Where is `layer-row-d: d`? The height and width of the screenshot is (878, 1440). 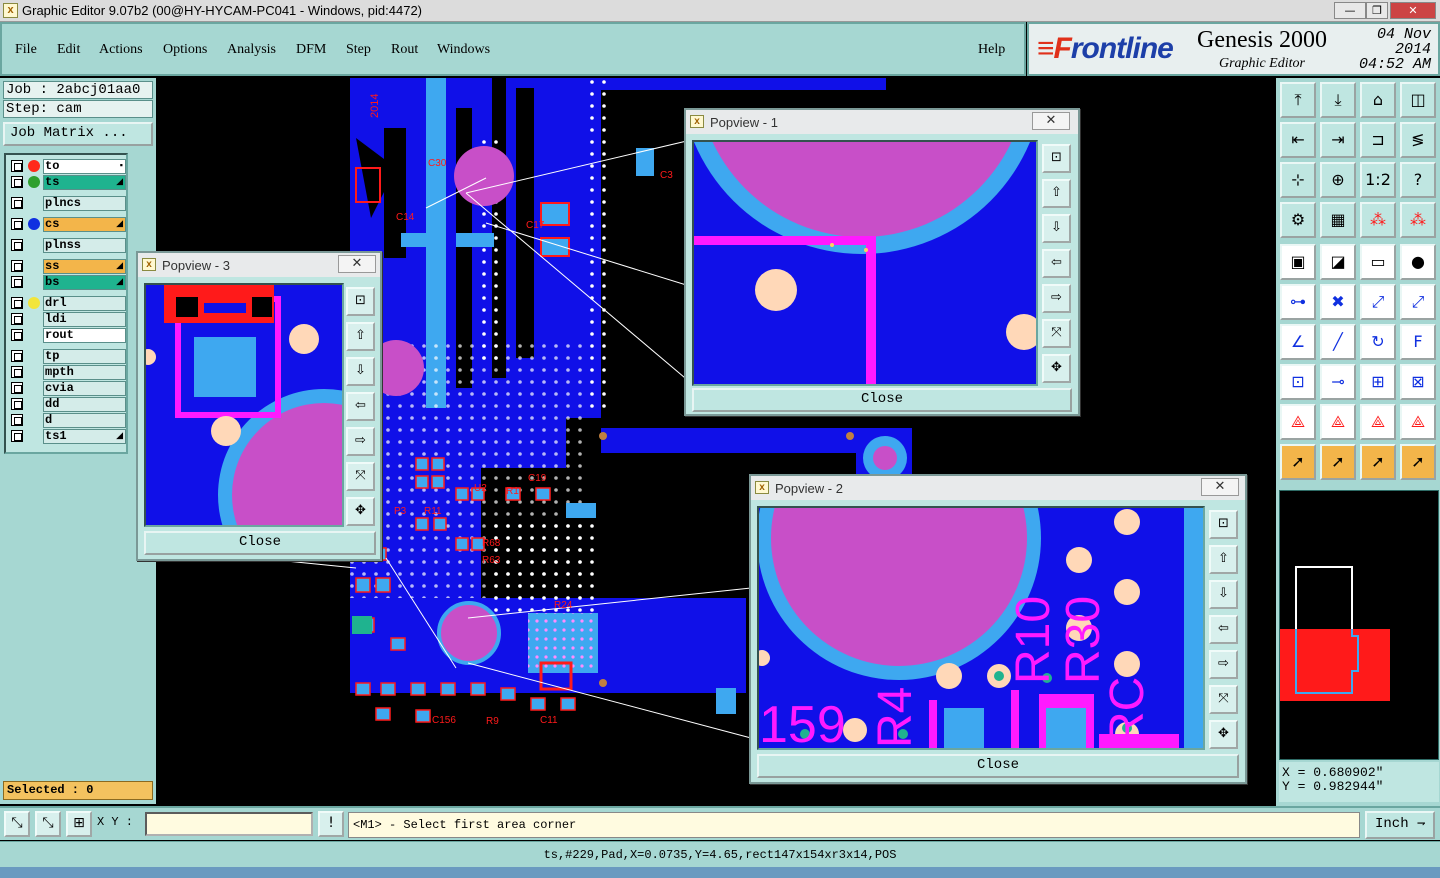 layer-row-d: d is located at coordinates (67, 420).